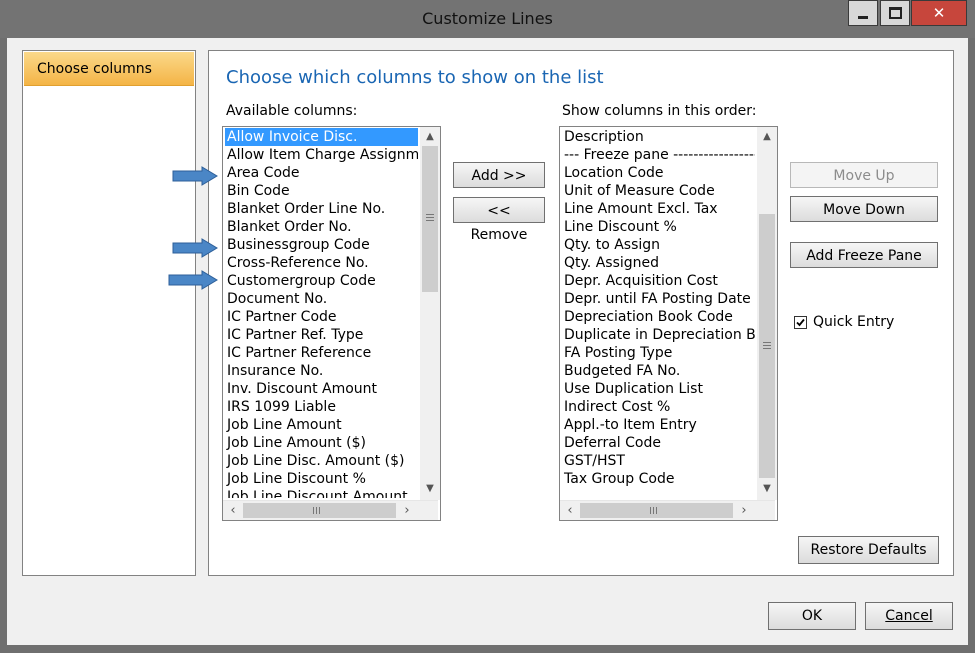 The width and height of the screenshot is (975, 653). What do you see at coordinates (109, 69) in the screenshot?
I see `nav-item-choose-columns: Choose columns` at bounding box center [109, 69].